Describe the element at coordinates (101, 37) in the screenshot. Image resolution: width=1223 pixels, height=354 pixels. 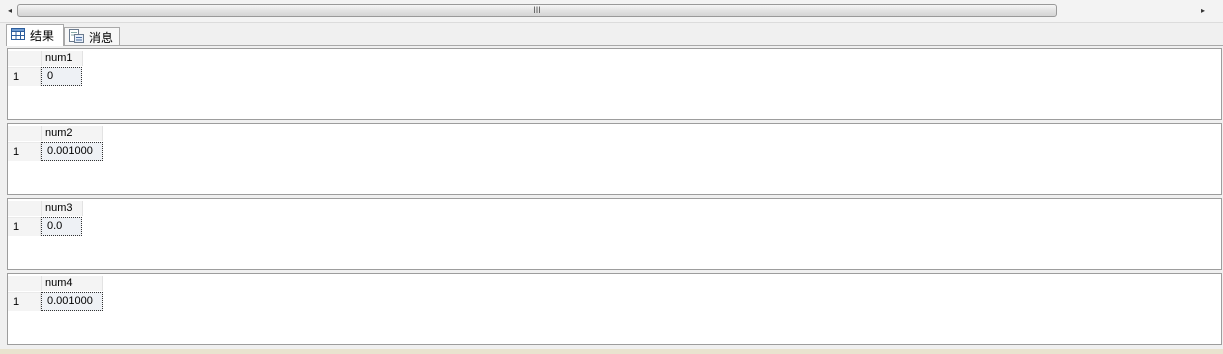
I see `tab-messages-label: 消息` at that location.